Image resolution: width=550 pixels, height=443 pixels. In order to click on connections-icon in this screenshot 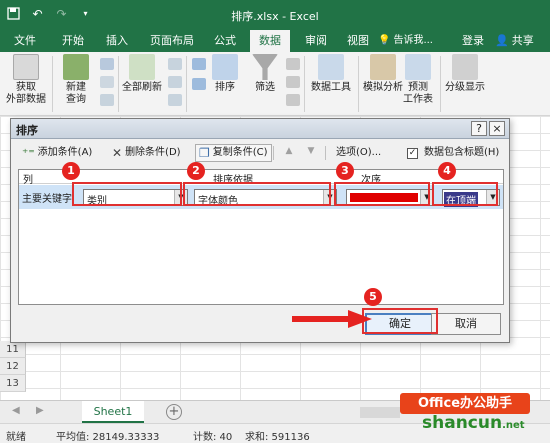, I will do `click(175, 64)`.